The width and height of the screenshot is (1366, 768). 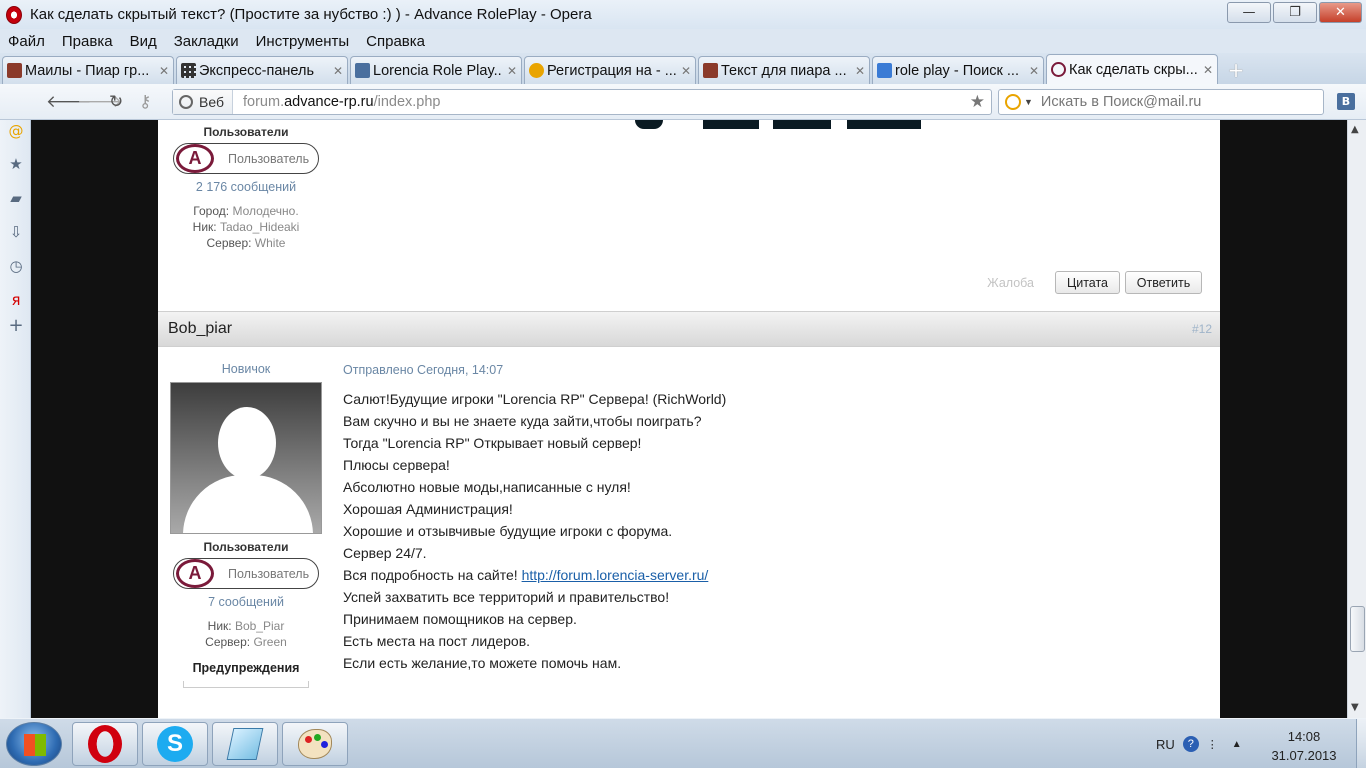 What do you see at coordinates (246, 668) in the screenshot?
I see `warnings-label: Предупреждения` at bounding box center [246, 668].